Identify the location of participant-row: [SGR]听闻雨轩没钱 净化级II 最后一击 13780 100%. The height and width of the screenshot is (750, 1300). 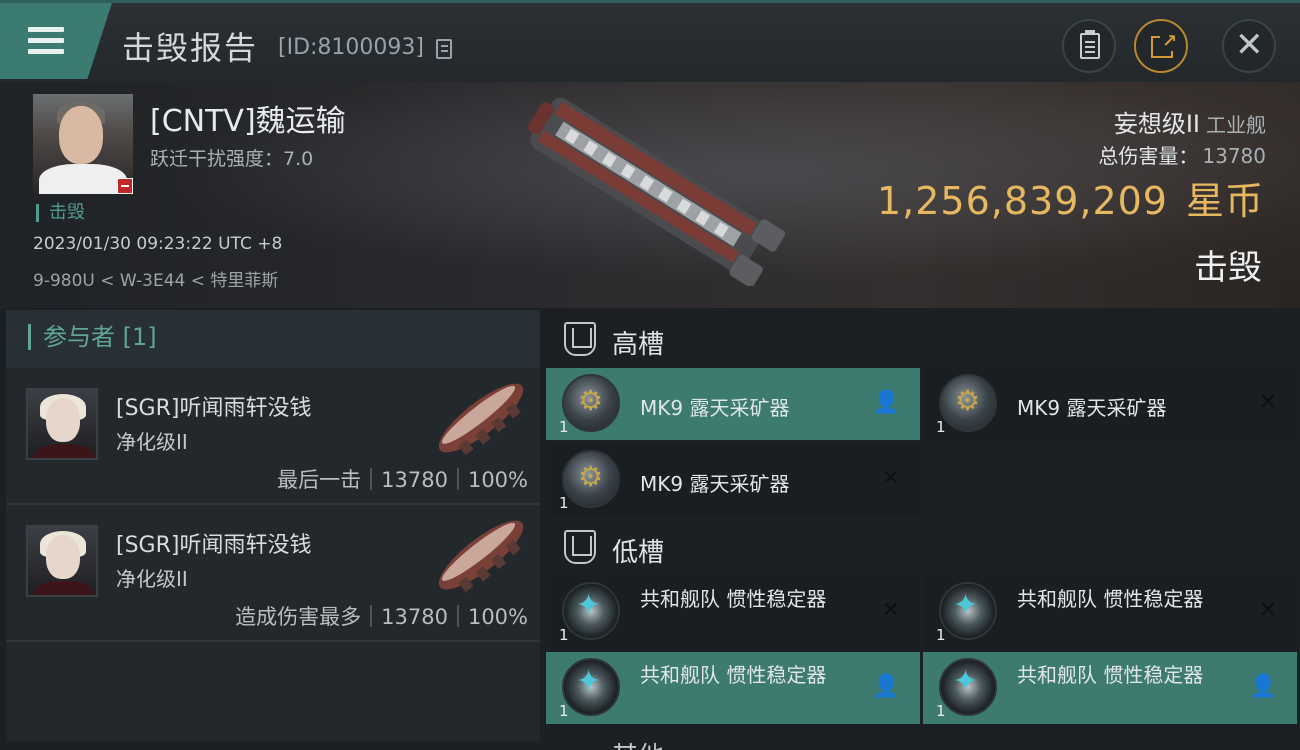
(273, 436).